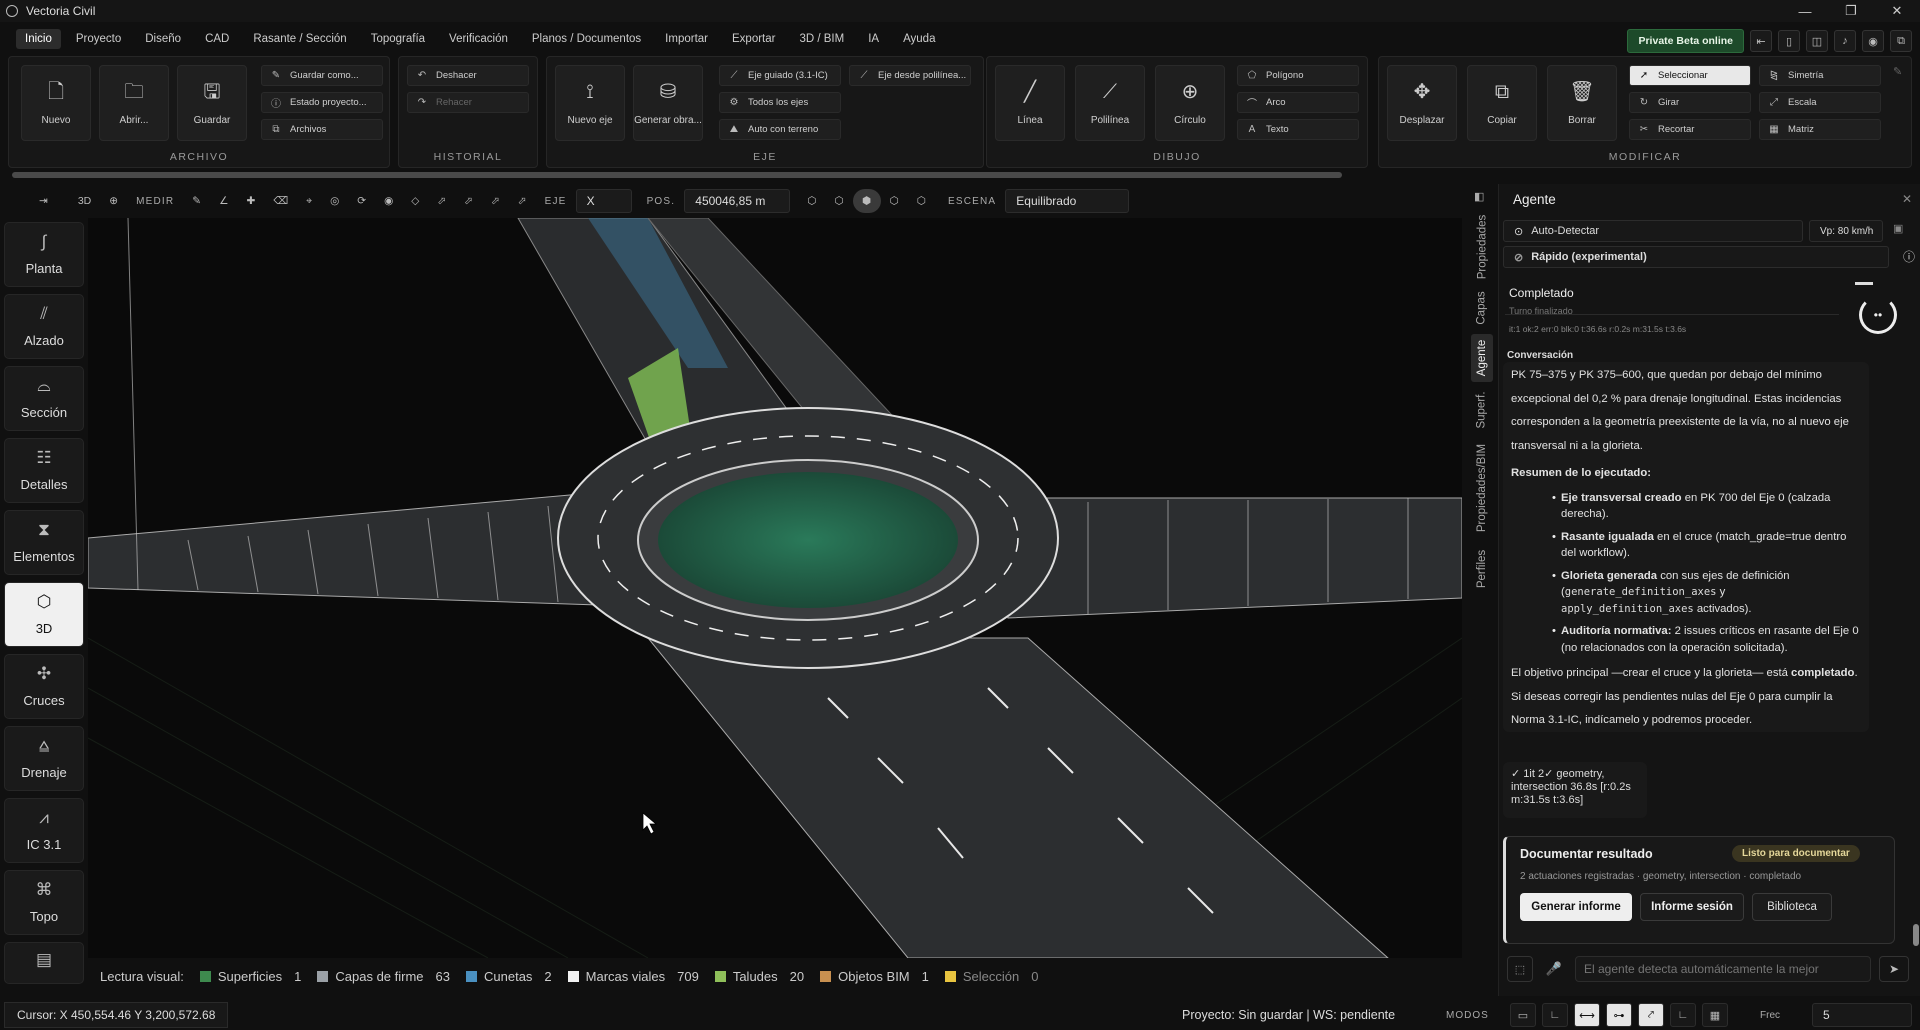 The width and height of the screenshot is (1920, 1030). I want to click on escena-select: Equilibrado, so click(1067, 201).